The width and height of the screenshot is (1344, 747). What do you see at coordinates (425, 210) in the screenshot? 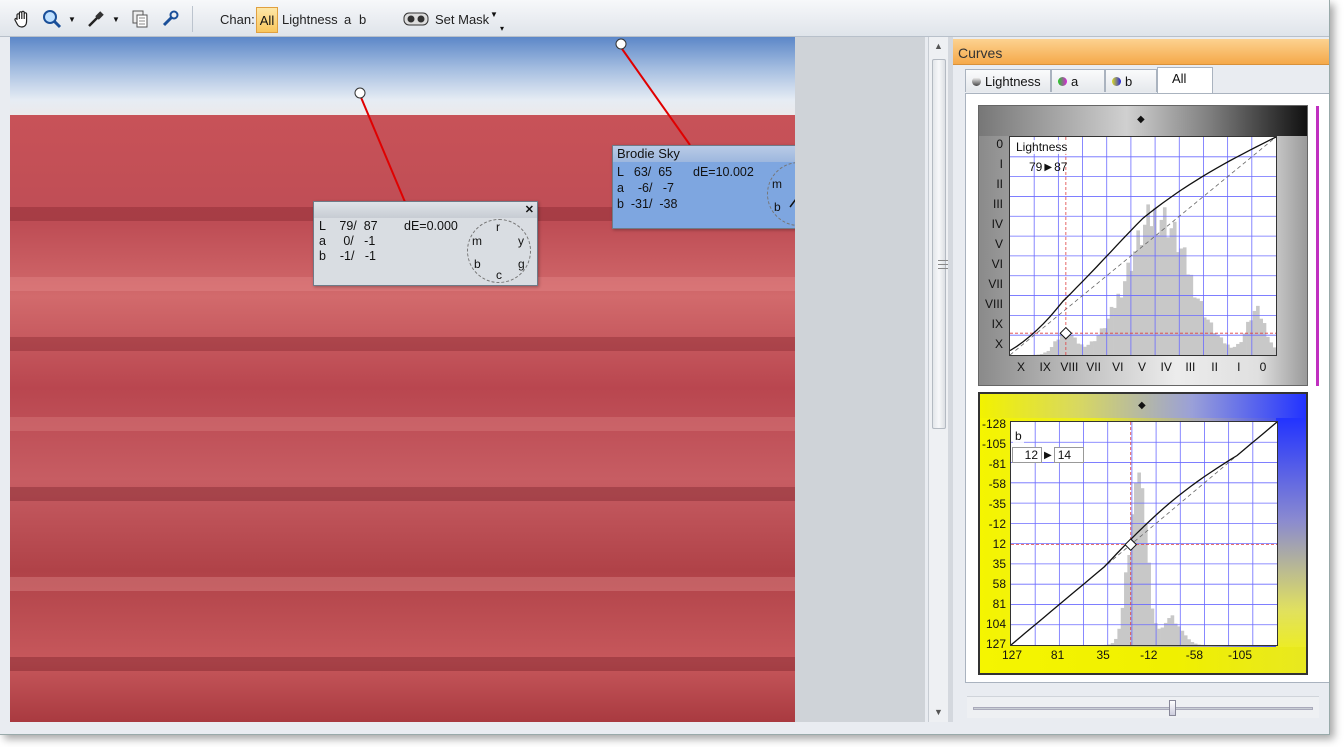
I see `probe-titlebar: ✕` at bounding box center [425, 210].